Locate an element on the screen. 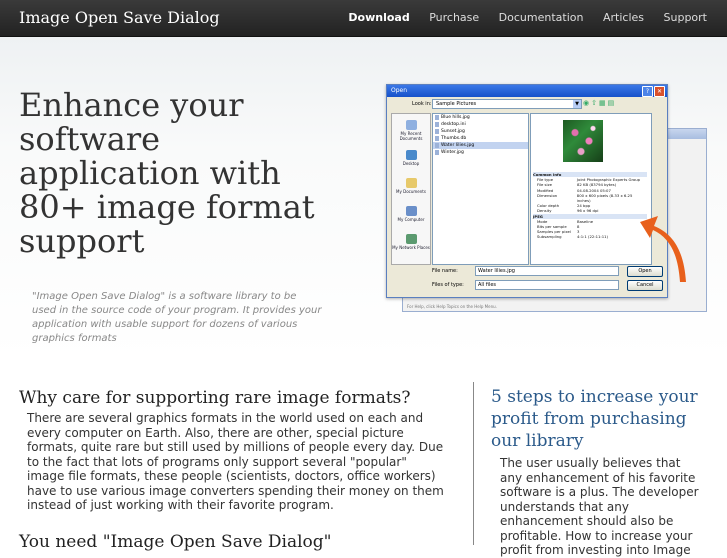 The image size is (727, 558). list-item: Thumbs.db is located at coordinates (480, 138).